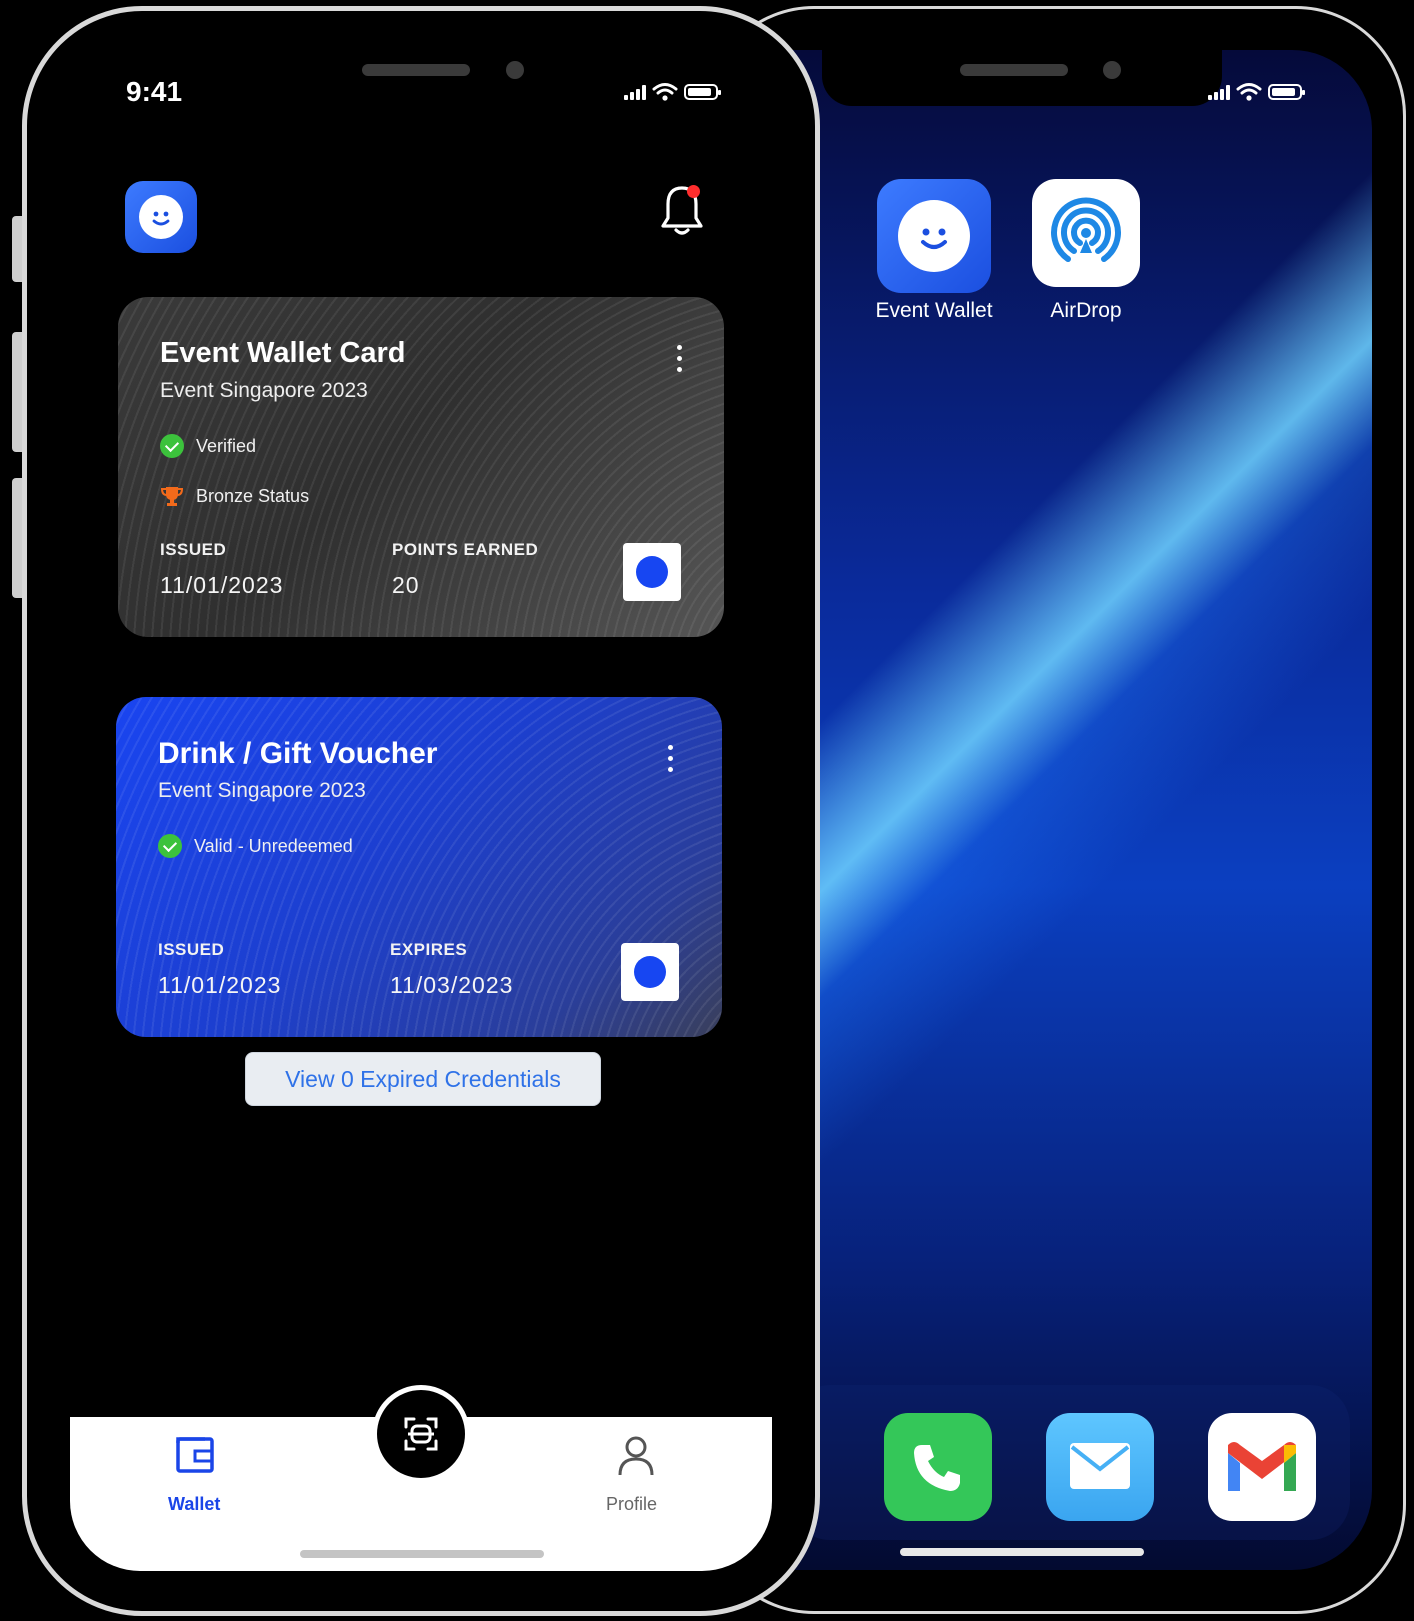 This screenshot has height=1621, width=1414. What do you see at coordinates (693, 191) in the screenshot?
I see `notification-badge` at bounding box center [693, 191].